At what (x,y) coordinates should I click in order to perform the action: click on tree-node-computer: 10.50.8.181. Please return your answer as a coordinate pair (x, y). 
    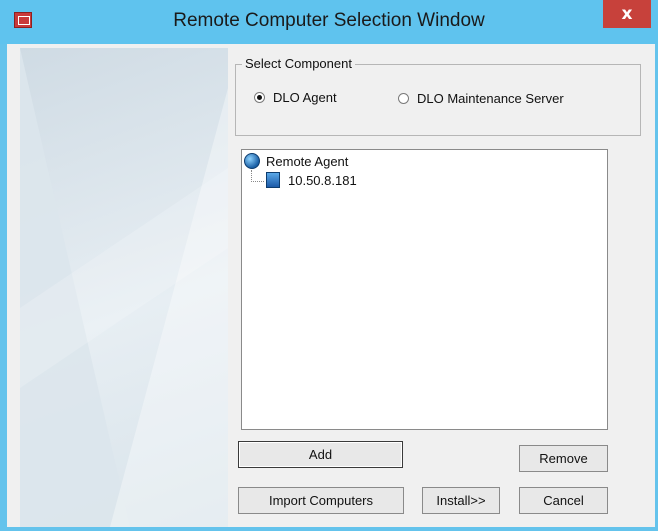
    Looking at the image, I should click on (311, 180).